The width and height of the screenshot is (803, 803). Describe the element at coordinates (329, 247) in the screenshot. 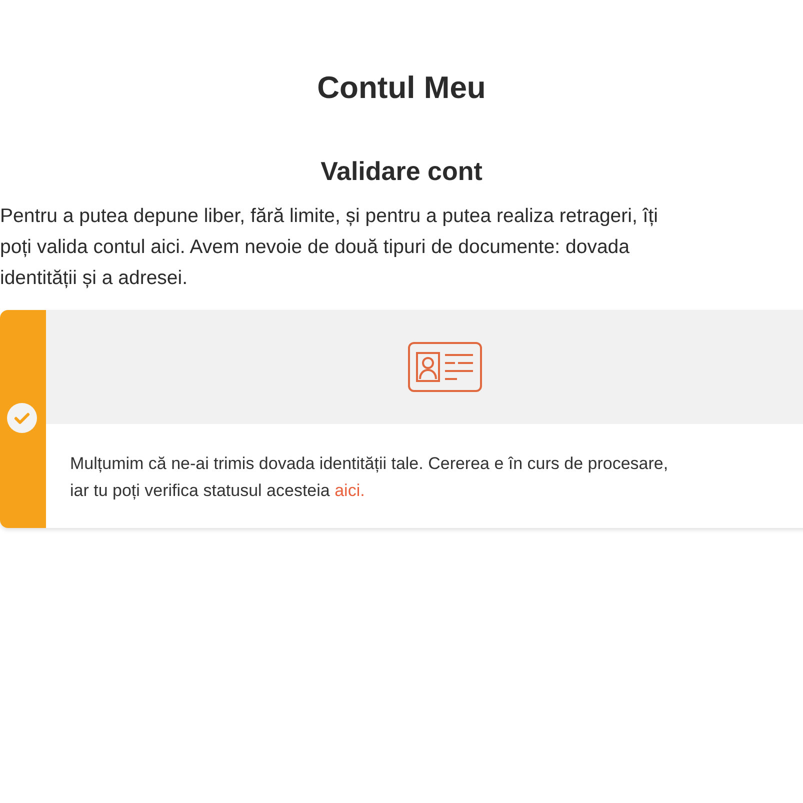

I see `intro-paragraph: Pentru a putea depune liber, fără limite, și pentru a putea realiza retrageri, îți poți valida contul aici. Avem nevoie de două tipuri de documente: dovada identității și a adresei.` at that location.